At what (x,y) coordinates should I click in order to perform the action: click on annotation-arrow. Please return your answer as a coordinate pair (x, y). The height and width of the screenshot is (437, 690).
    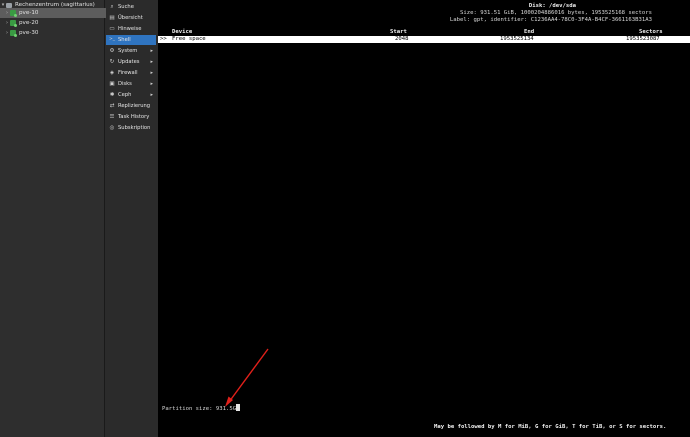
    Looking at the image, I should click on (247, 377).